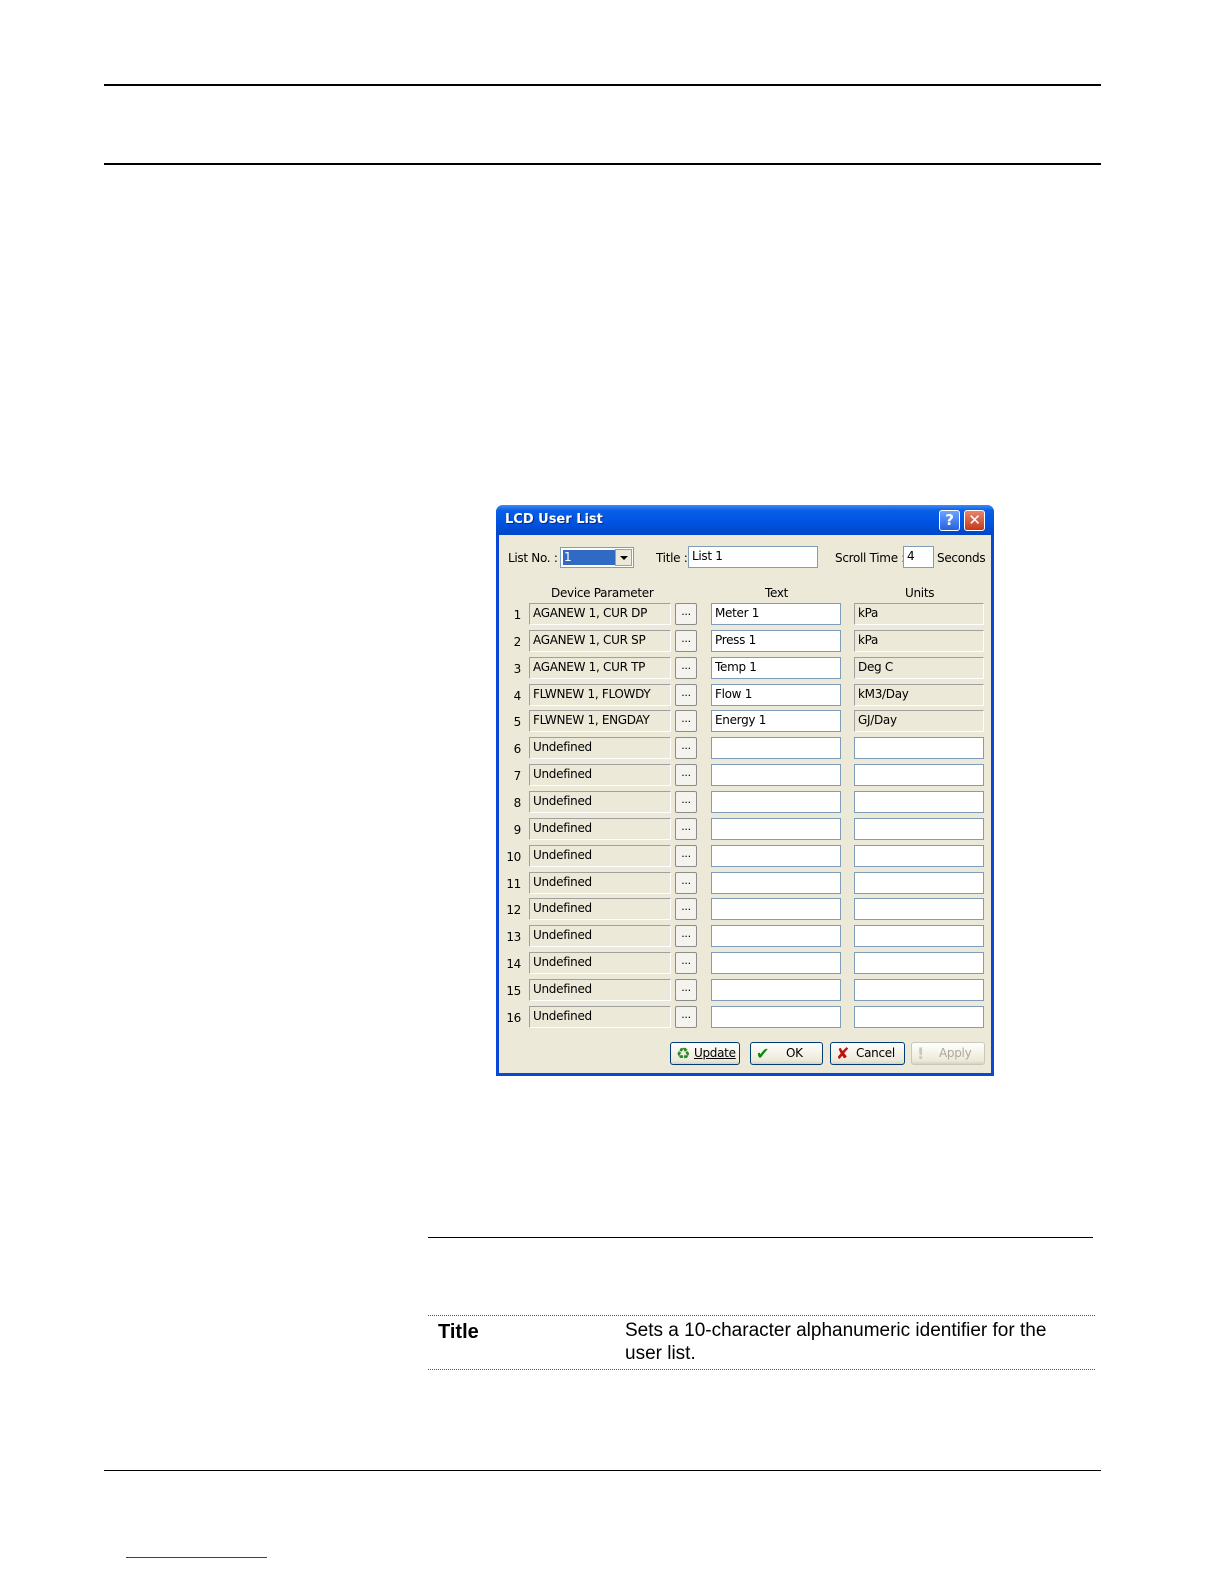  I want to click on text-input: Press 1, so click(776, 640).